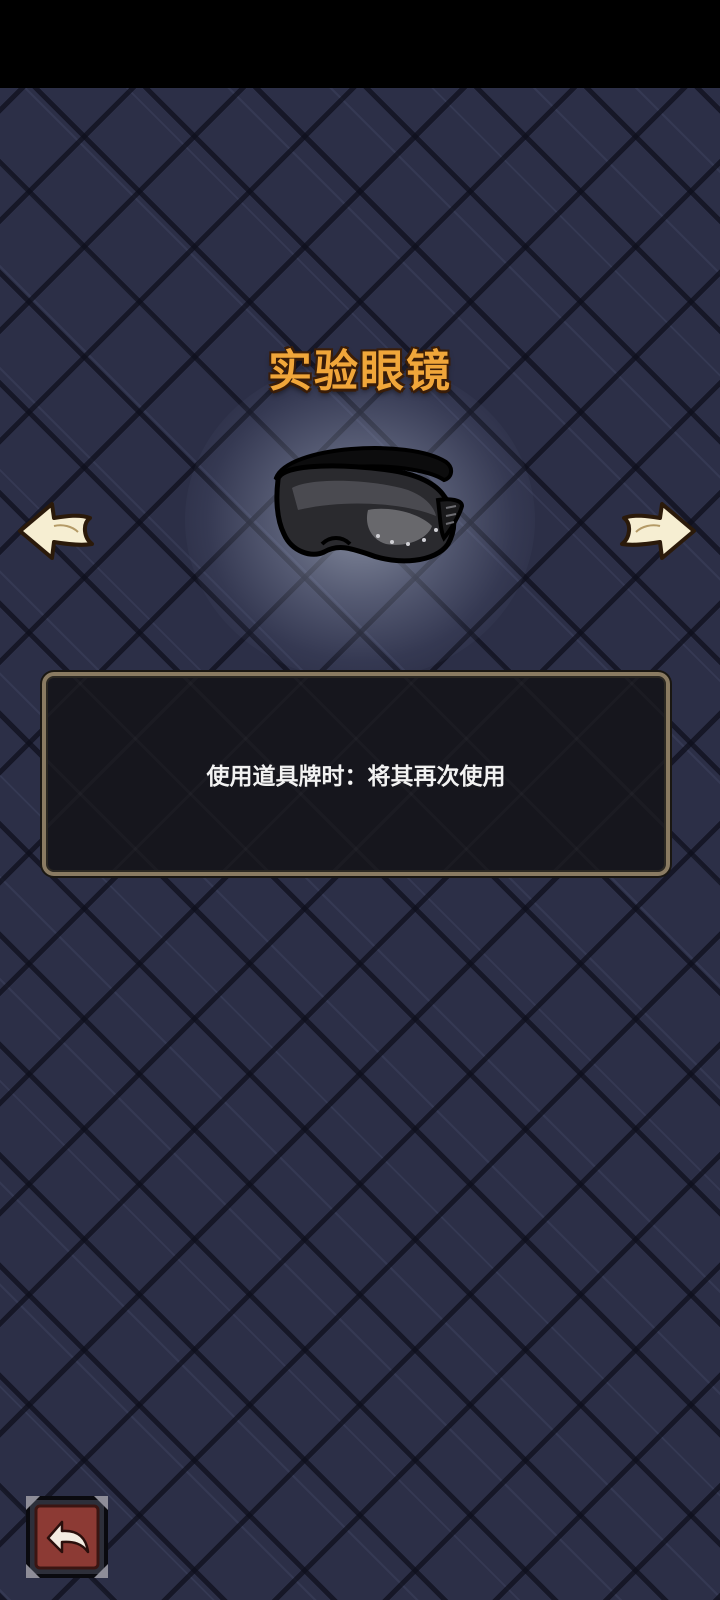 Image resolution: width=720 pixels, height=1600 pixels. What do you see at coordinates (659, 531) in the screenshot?
I see `right-arrow-icon` at bounding box center [659, 531].